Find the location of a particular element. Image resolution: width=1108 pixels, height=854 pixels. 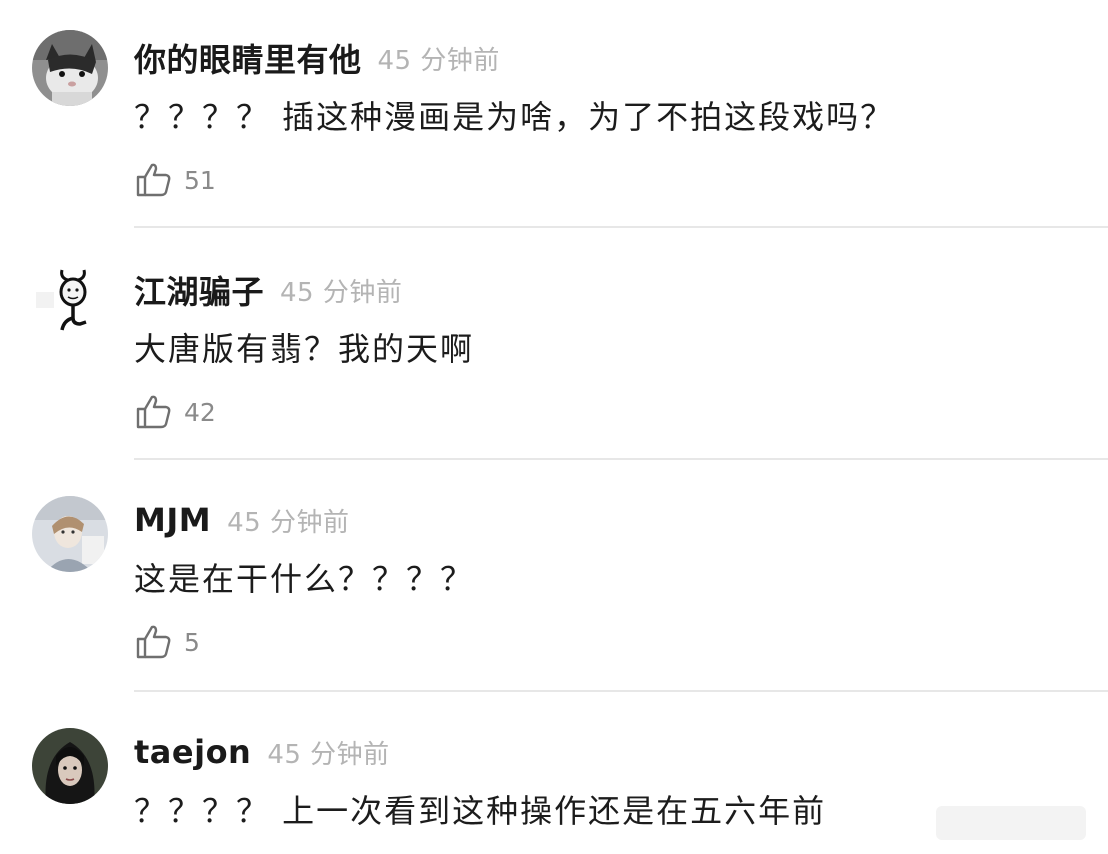

comment-header: taejon 45 分钟前 is located at coordinates (262, 752).